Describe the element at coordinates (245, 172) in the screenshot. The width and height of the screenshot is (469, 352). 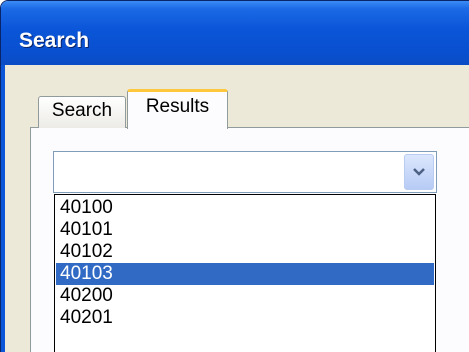
I see `results-combobox` at that location.